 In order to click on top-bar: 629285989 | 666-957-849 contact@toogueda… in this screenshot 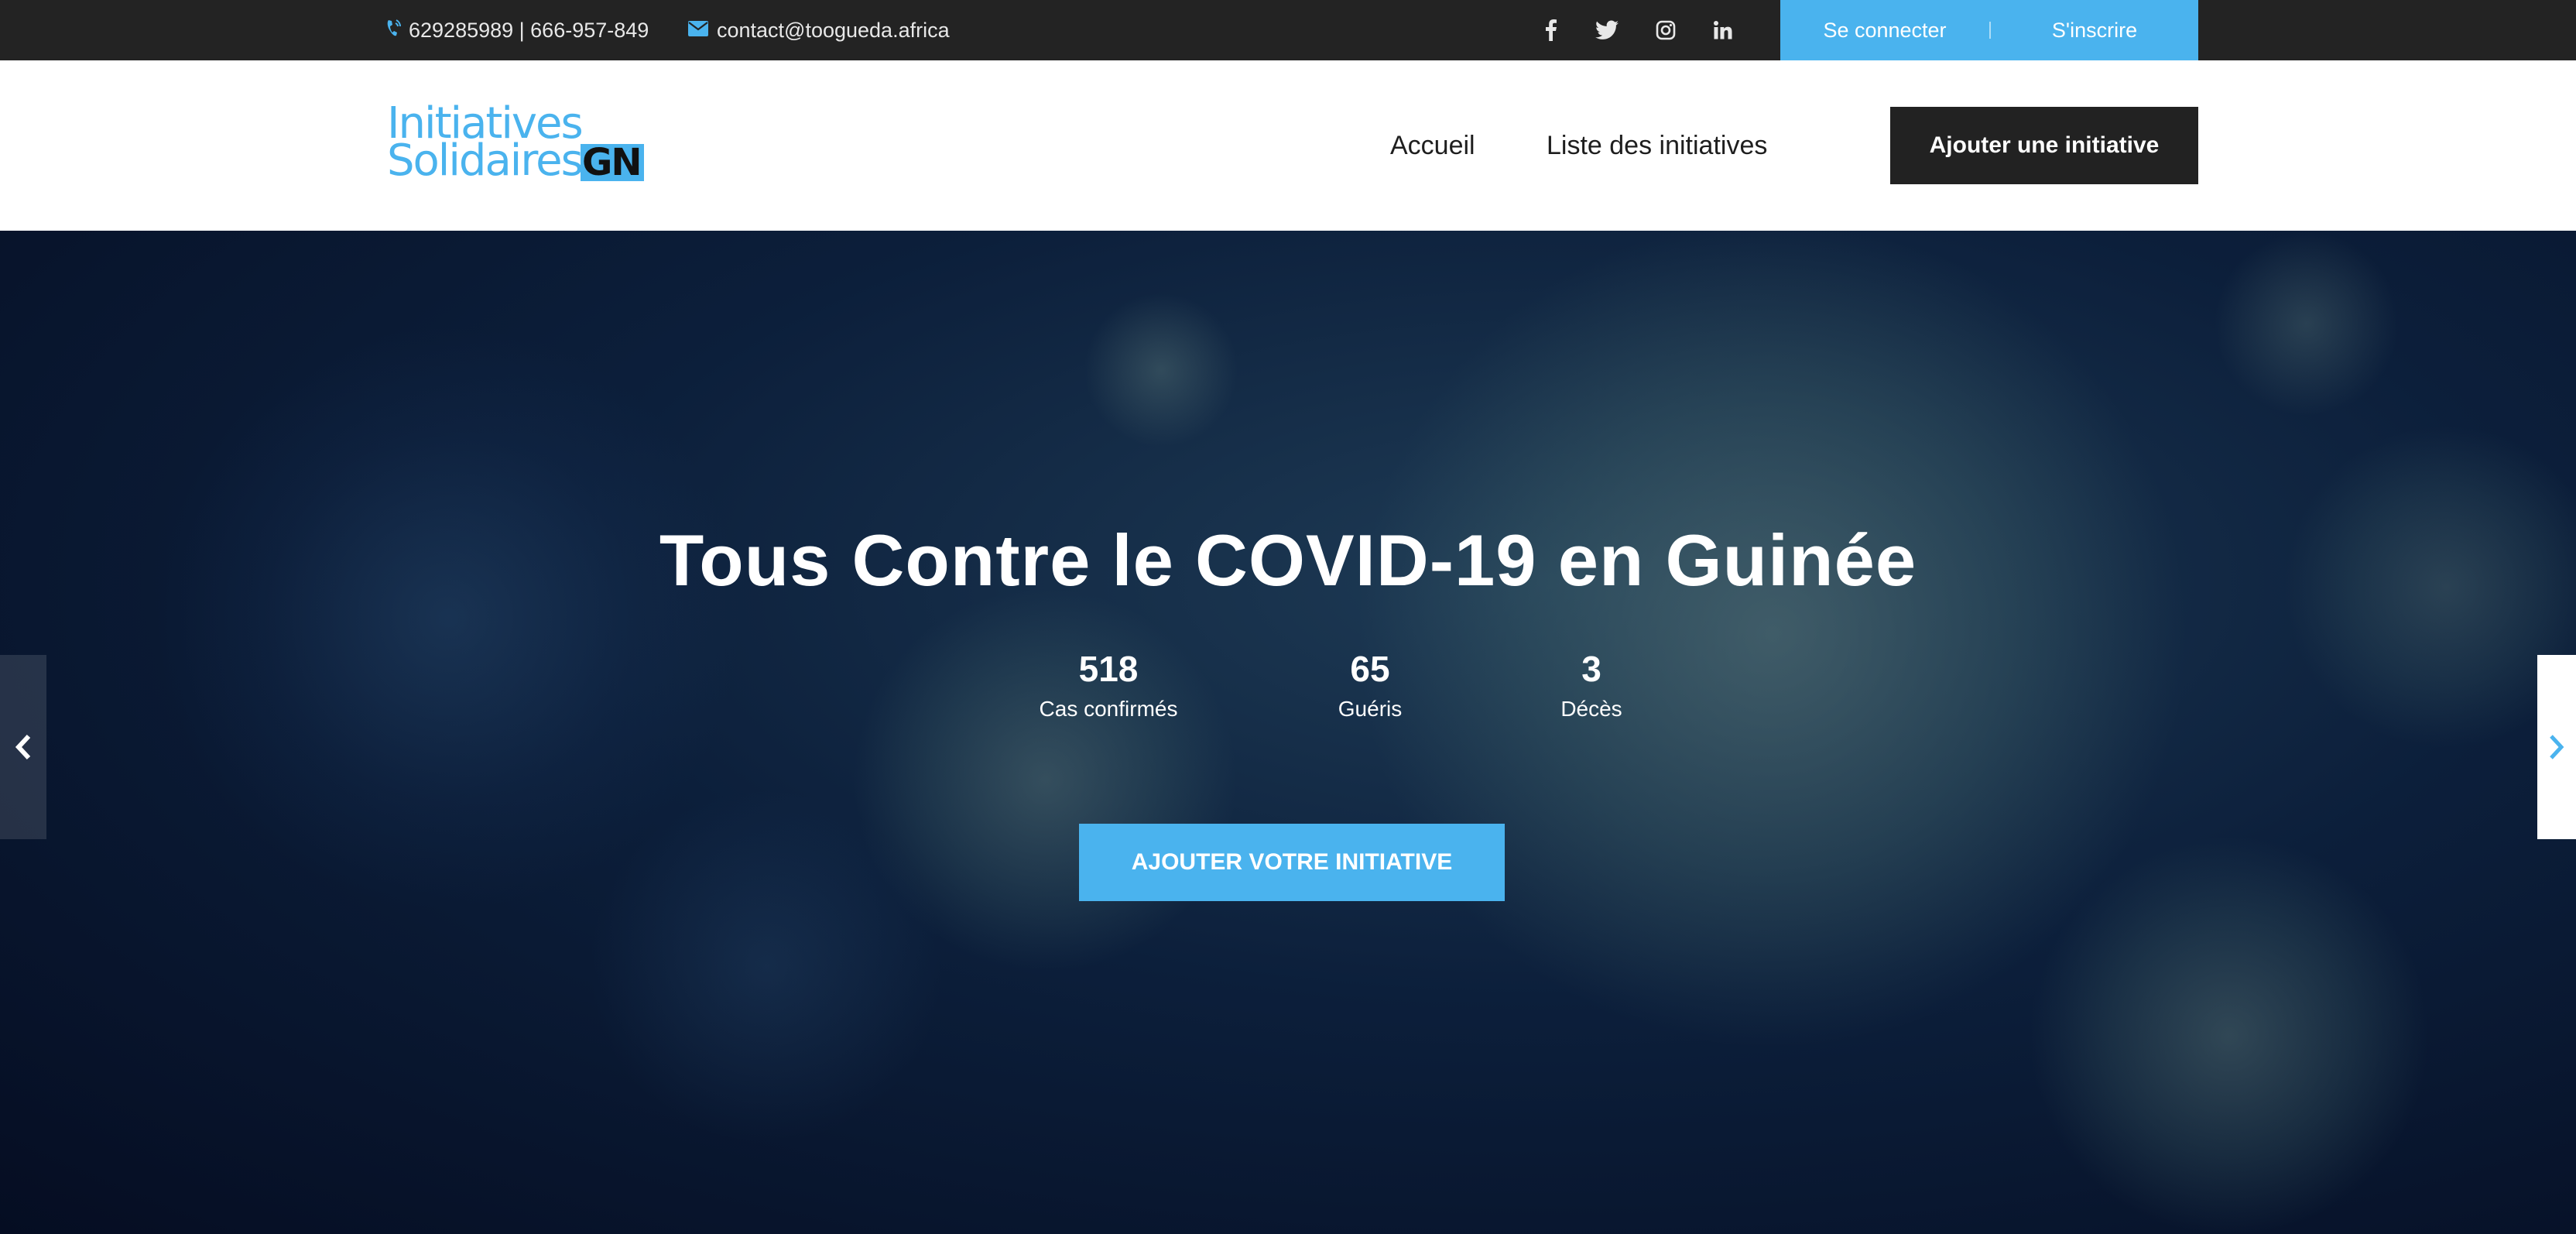, I will do `click(1288, 30)`.